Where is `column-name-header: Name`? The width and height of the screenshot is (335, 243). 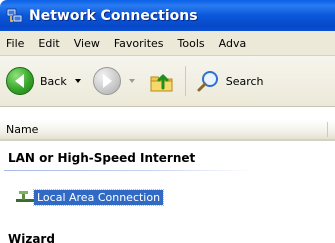 column-name-header: Name is located at coordinates (163, 129).